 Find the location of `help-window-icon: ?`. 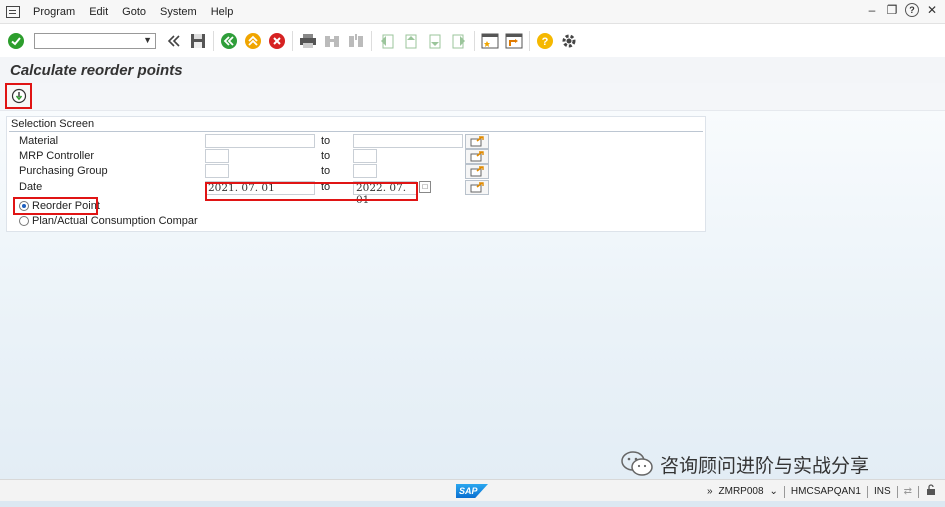

help-window-icon: ? is located at coordinates (912, 10).